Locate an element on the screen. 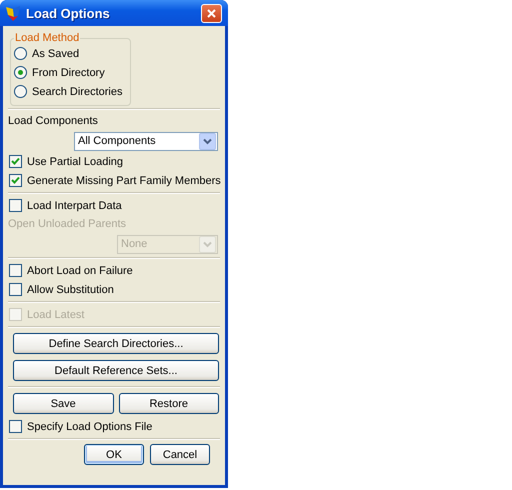 Image resolution: width=512 pixels, height=490 pixels. radio-label: As Saved is located at coordinates (56, 54).